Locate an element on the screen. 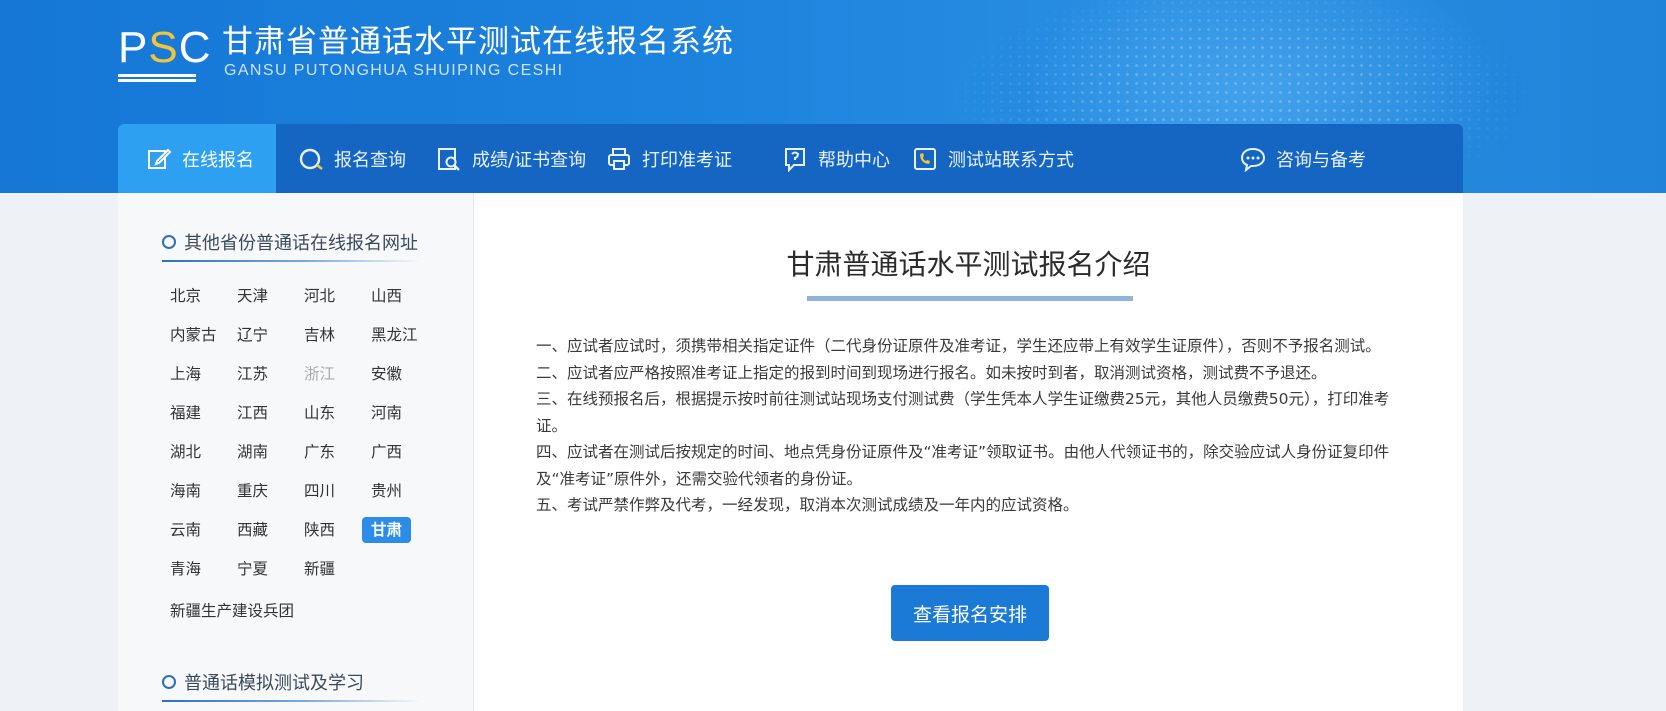 This screenshot has width=1666, height=711. province-link: 江苏 is located at coordinates (252, 374).